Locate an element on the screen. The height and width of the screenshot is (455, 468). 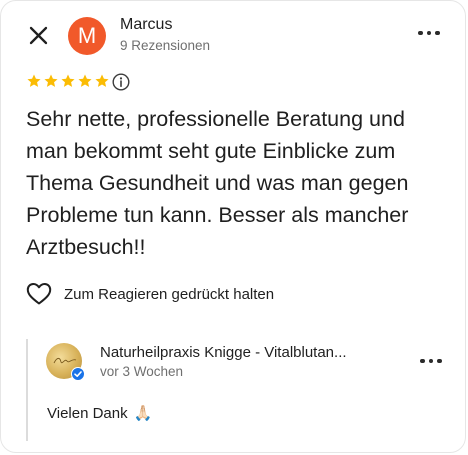
close-icon is located at coordinates (38, 35).